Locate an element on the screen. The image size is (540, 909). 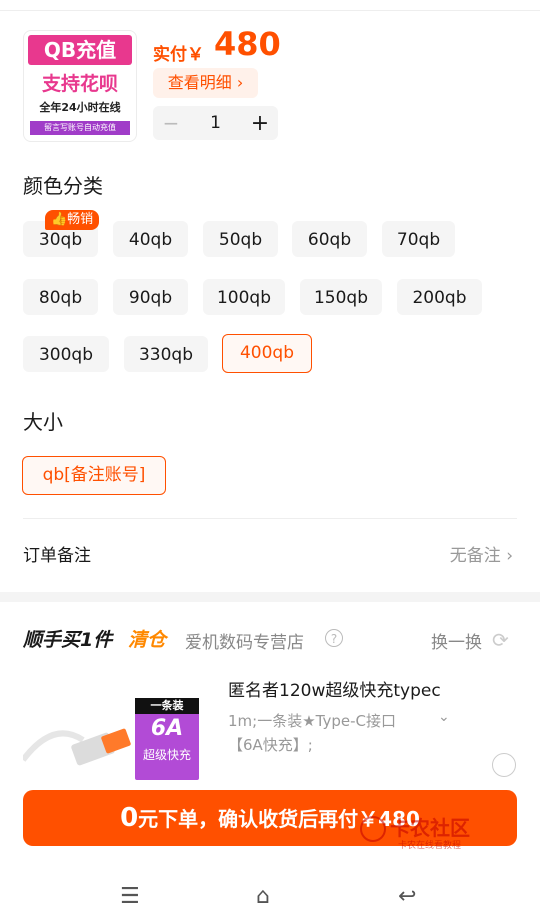
increase-button: + is located at coordinates (260, 123).